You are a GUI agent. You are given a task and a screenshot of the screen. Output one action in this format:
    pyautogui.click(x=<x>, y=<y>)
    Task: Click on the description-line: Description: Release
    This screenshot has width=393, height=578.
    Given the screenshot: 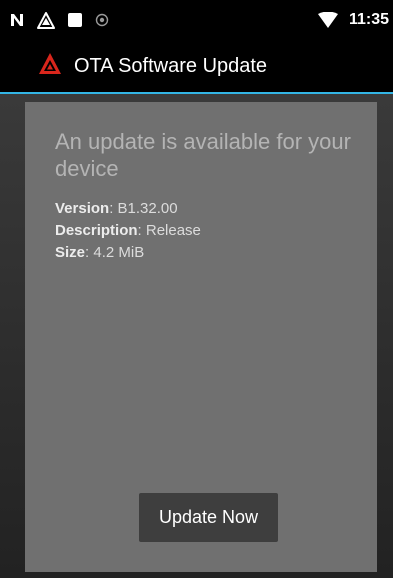 What is the action you would take?
    pyautogui.click(x=128, y=231)
    